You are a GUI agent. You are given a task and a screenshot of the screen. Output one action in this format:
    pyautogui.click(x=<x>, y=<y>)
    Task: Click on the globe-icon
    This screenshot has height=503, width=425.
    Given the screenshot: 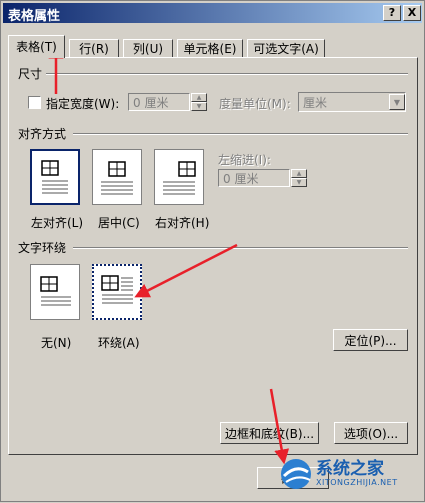 What is the action you would take?
    pyautogui.click(x=296, y=474)
    